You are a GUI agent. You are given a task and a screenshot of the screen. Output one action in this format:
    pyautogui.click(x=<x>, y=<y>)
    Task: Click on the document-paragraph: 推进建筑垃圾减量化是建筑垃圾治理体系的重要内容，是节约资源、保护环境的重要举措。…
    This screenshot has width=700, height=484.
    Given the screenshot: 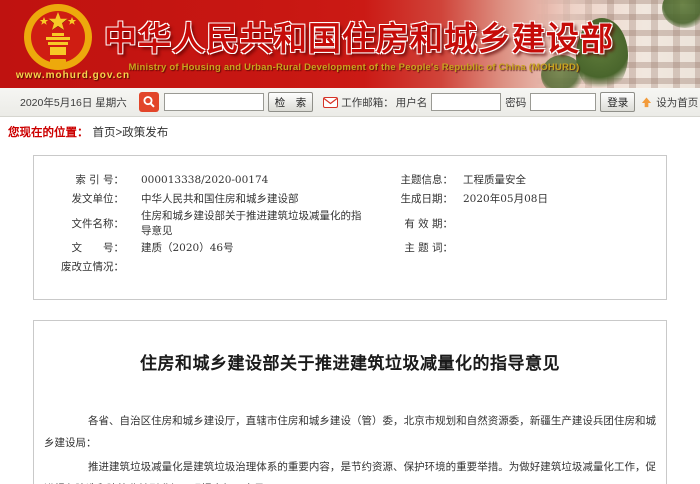 What is the action you would take?
    pyautogui.click(x=350, y=472)
    